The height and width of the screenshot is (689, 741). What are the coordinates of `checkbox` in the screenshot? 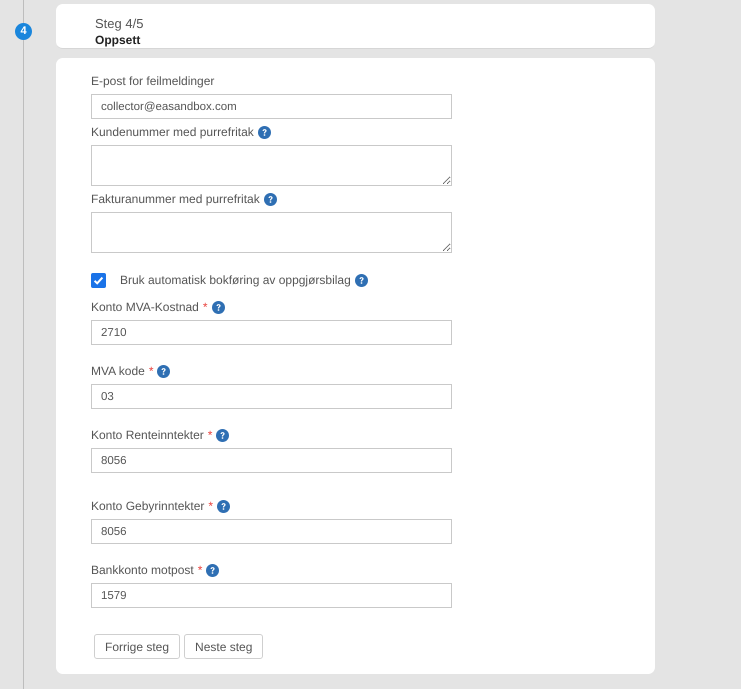 It's located at (98, 280).